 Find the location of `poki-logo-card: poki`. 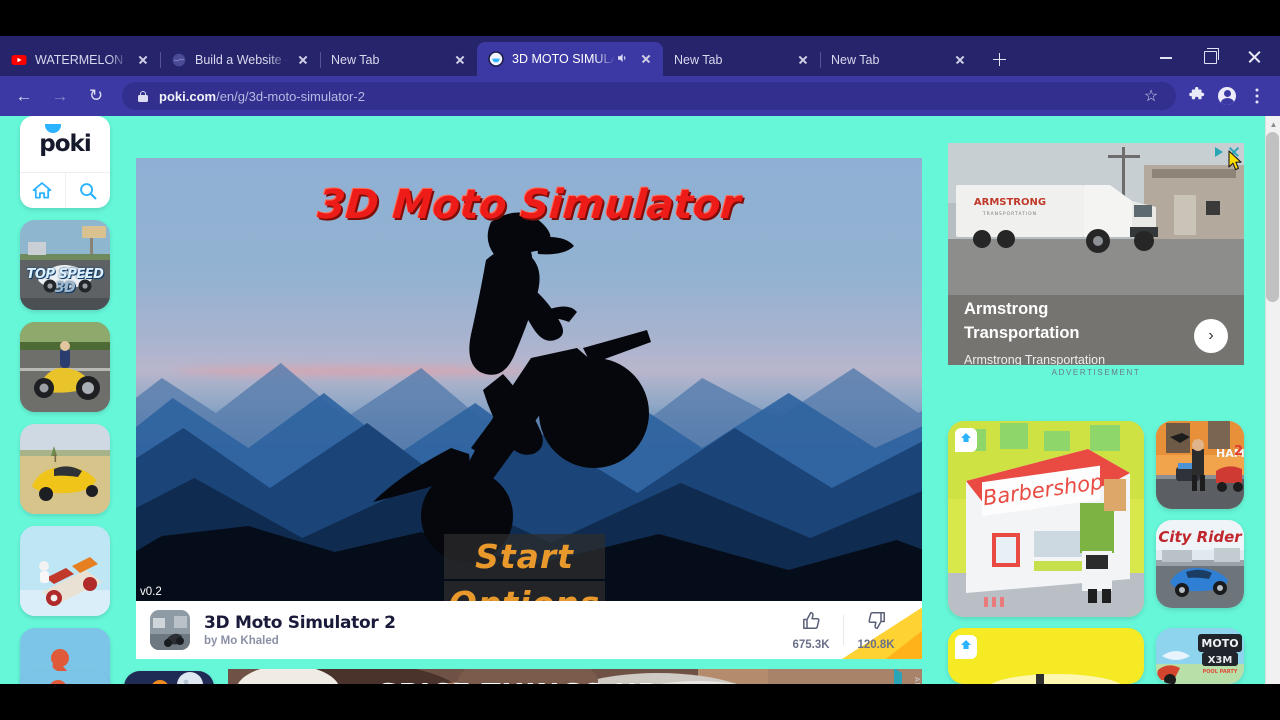

poki-logo-card: poki is located at coordinates (65, 162).